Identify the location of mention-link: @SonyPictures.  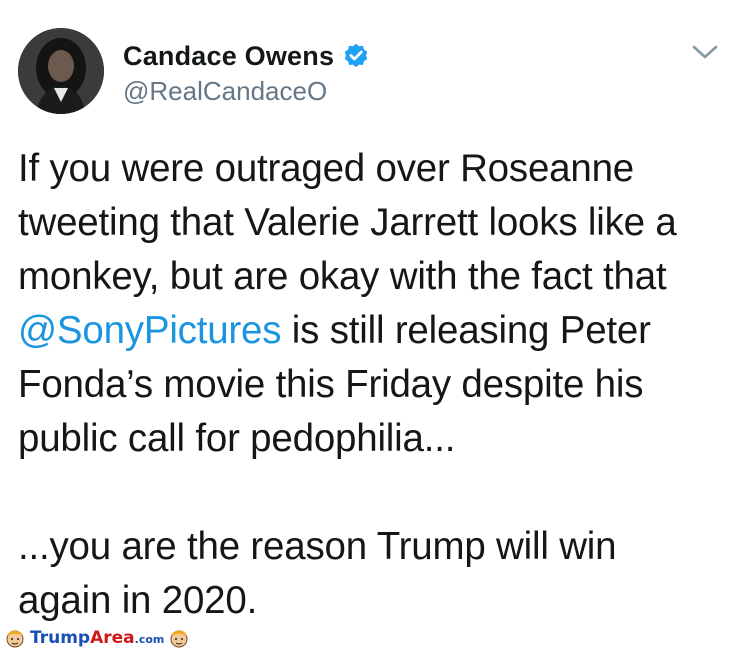
(150, 330).